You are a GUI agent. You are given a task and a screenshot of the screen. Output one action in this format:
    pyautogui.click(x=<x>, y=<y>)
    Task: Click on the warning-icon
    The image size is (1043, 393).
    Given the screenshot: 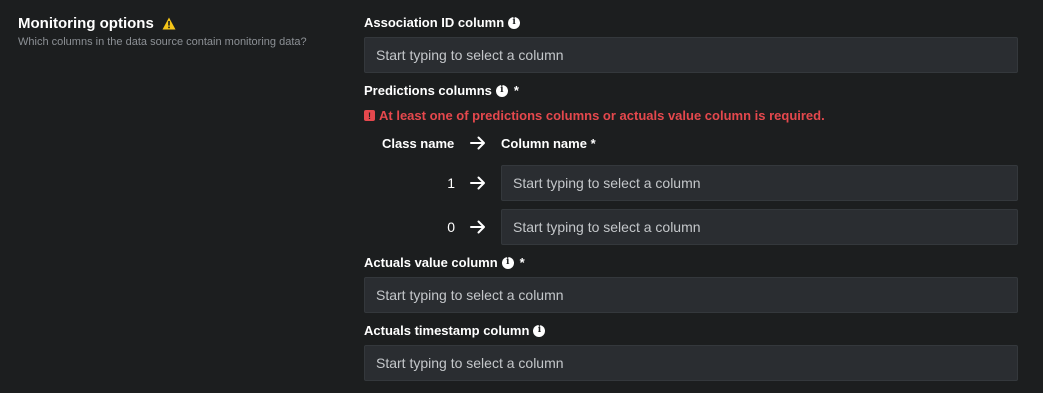 What is the action you would take?
    pyautogui.click(x=169, y=23)
    